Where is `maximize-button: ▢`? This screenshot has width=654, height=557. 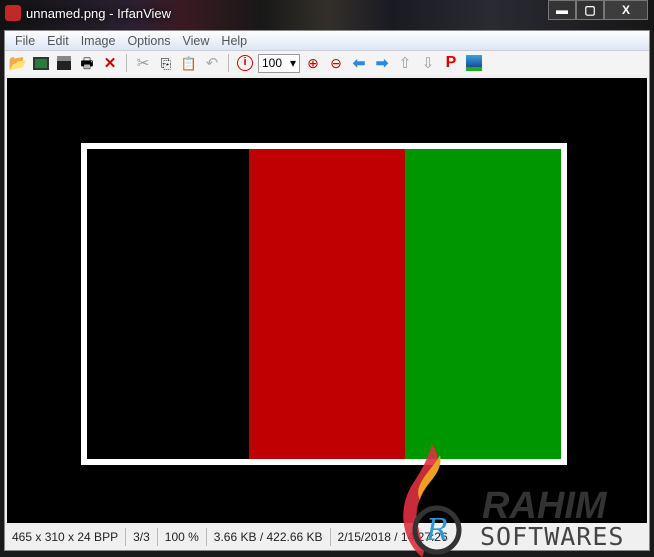
maximize-button: ▢ is located at coordinates (590, 10).